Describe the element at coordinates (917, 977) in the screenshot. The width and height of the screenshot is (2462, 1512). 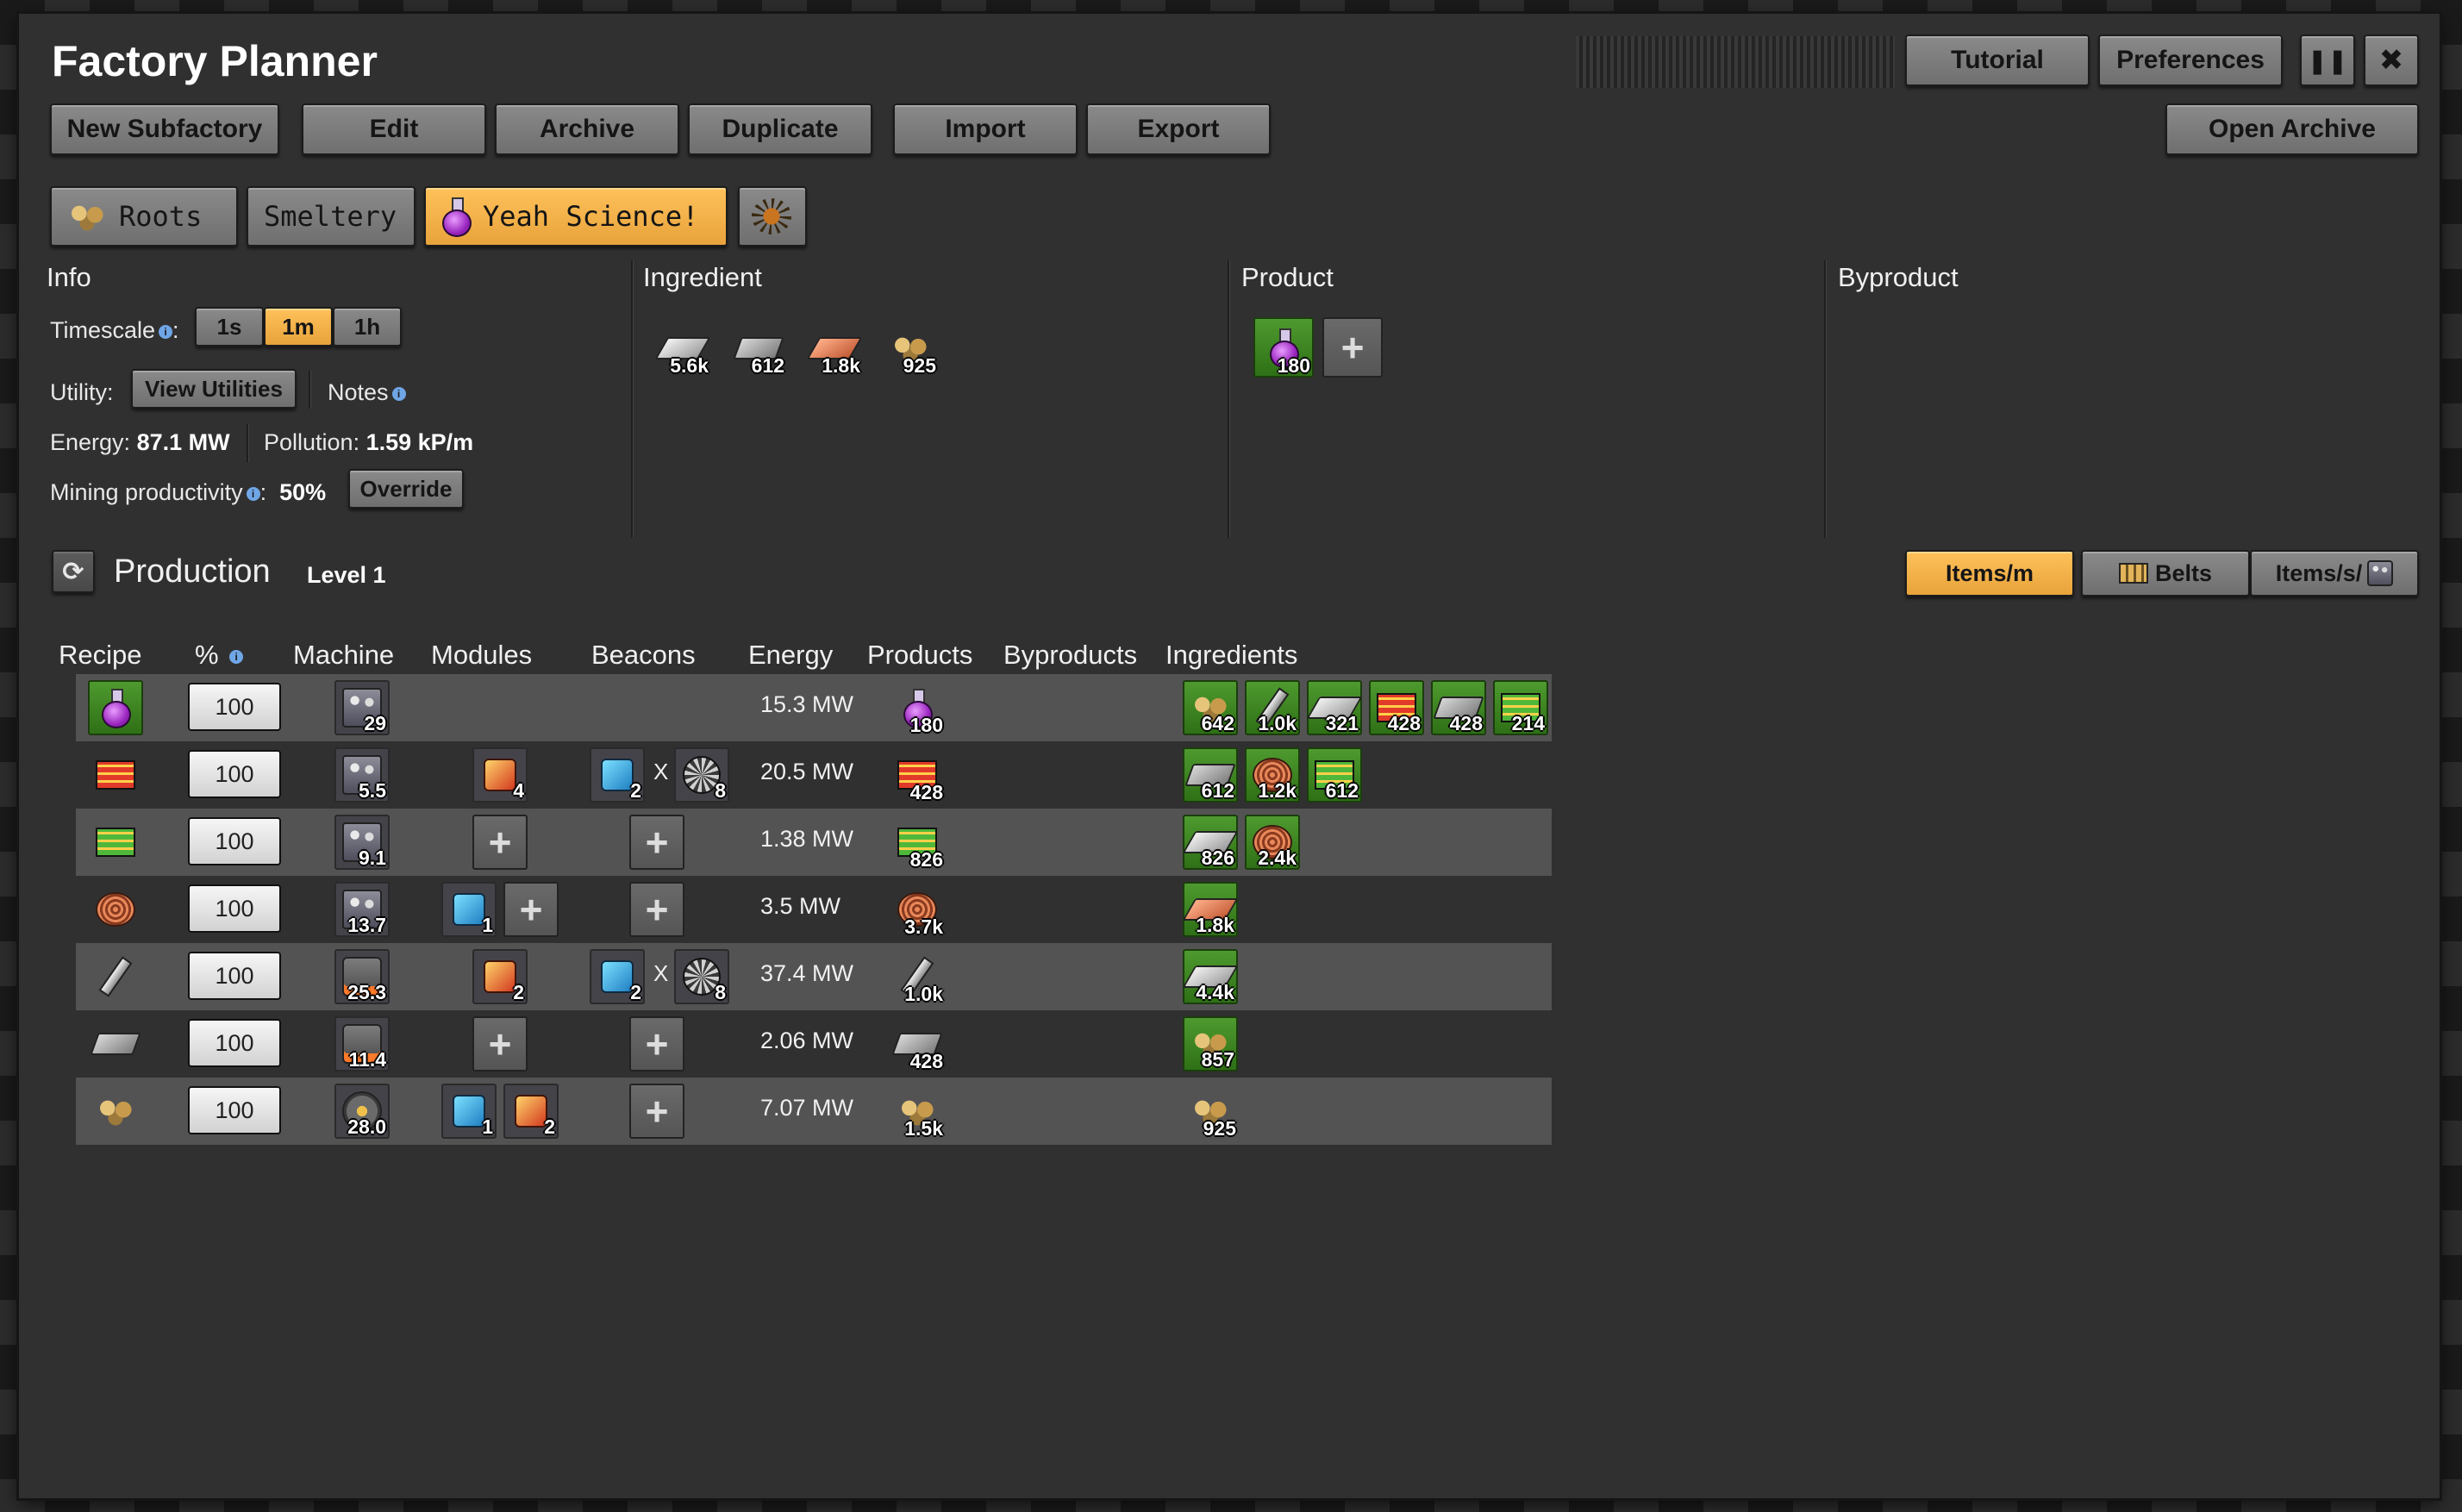
I see `product-item: 1.0k` at that location.